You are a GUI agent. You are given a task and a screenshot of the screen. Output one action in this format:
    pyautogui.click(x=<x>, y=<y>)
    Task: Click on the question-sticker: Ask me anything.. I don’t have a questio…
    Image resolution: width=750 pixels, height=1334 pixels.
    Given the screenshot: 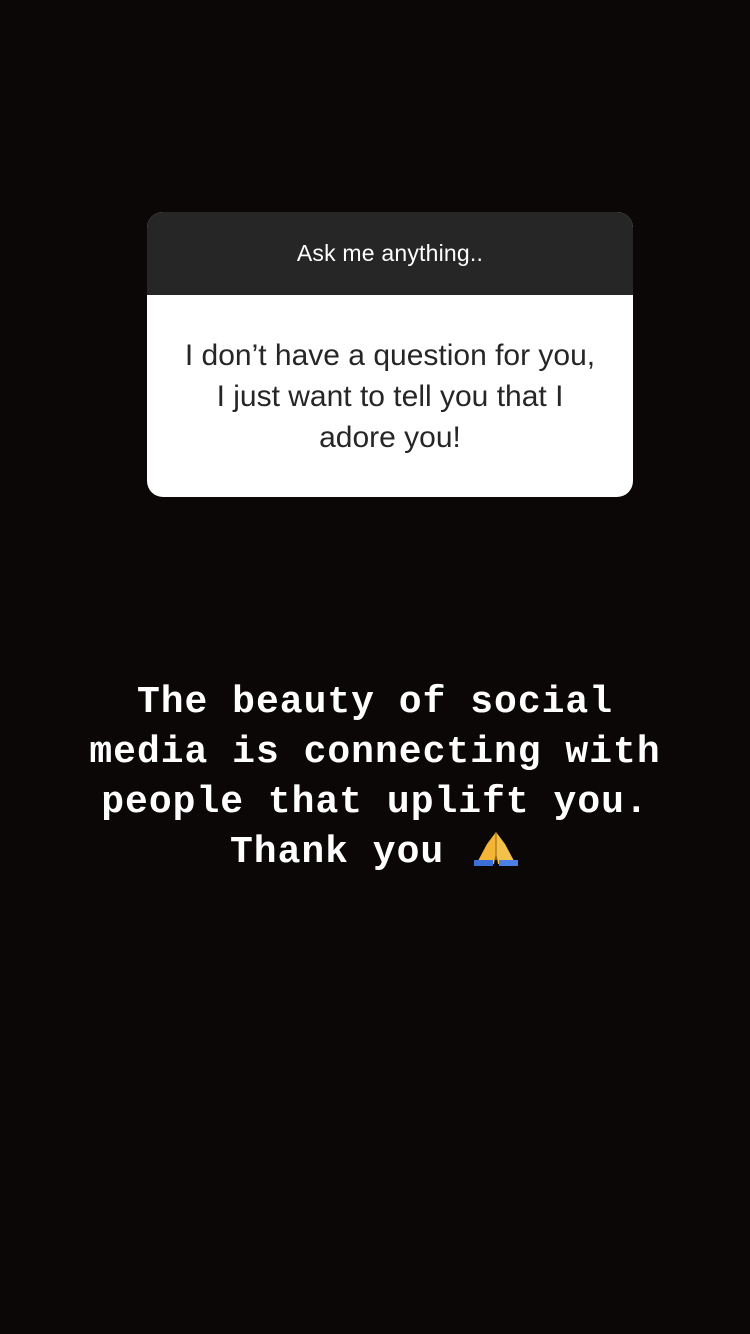 What is the action you would take?
    pyautogui.click(x=390, y=354)
    